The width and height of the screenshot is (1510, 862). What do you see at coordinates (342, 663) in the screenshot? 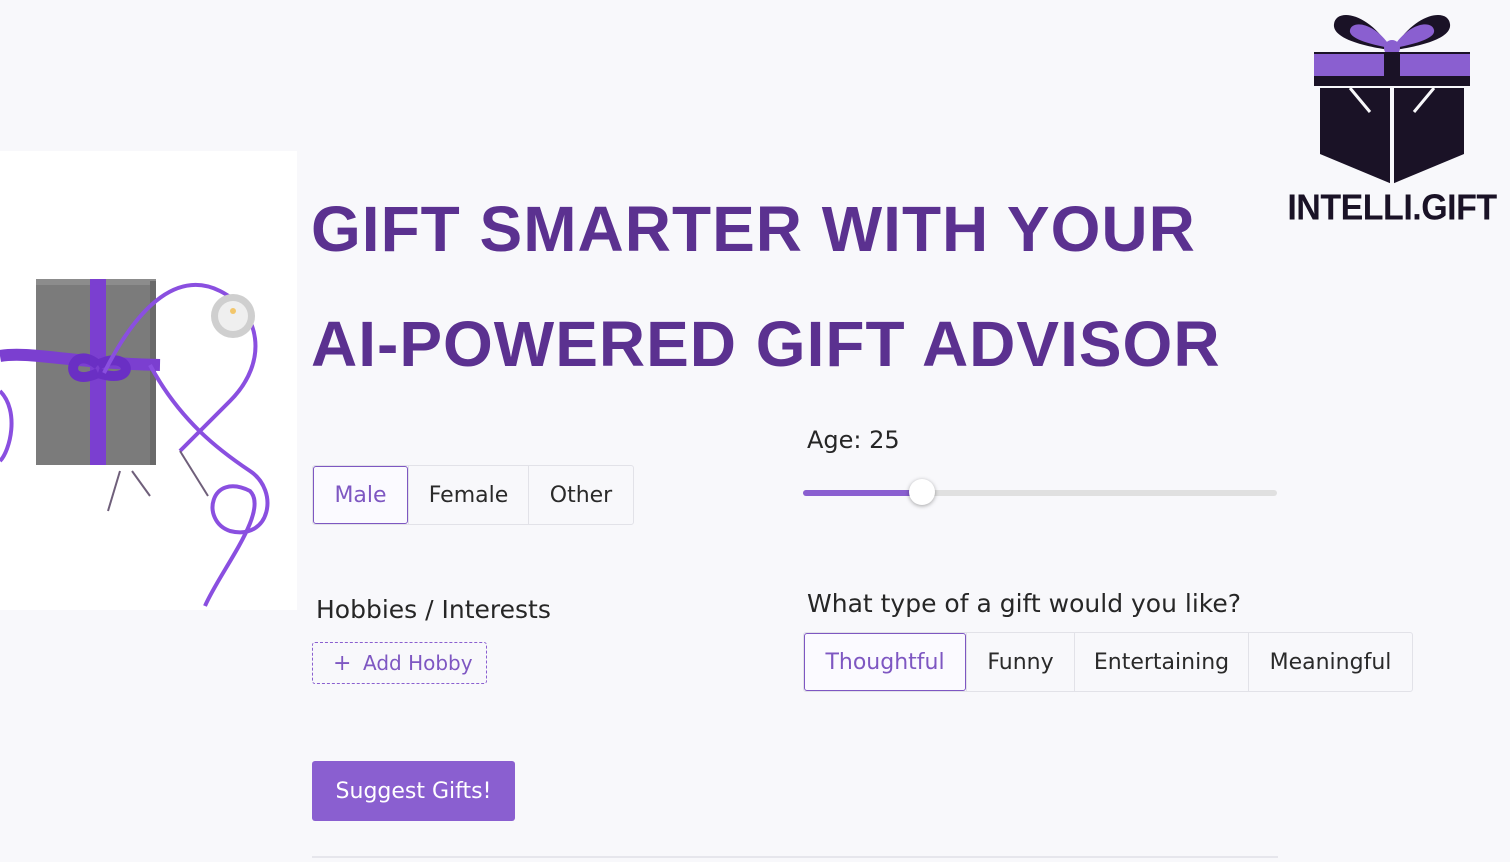
I see `plus-icon: +` at bounding box center [342, 663].